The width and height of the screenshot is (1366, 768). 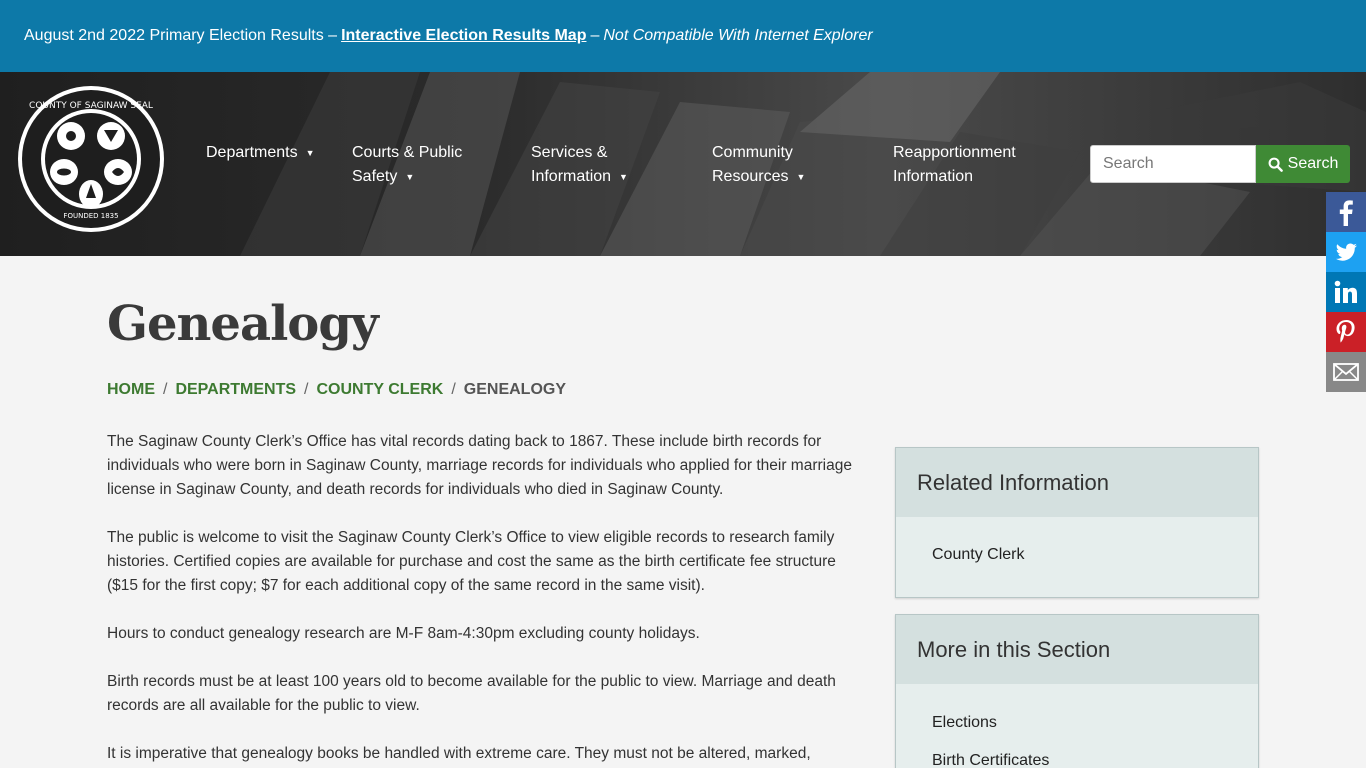 I want to click on search-form: Search, so click(x=1220, y=164).